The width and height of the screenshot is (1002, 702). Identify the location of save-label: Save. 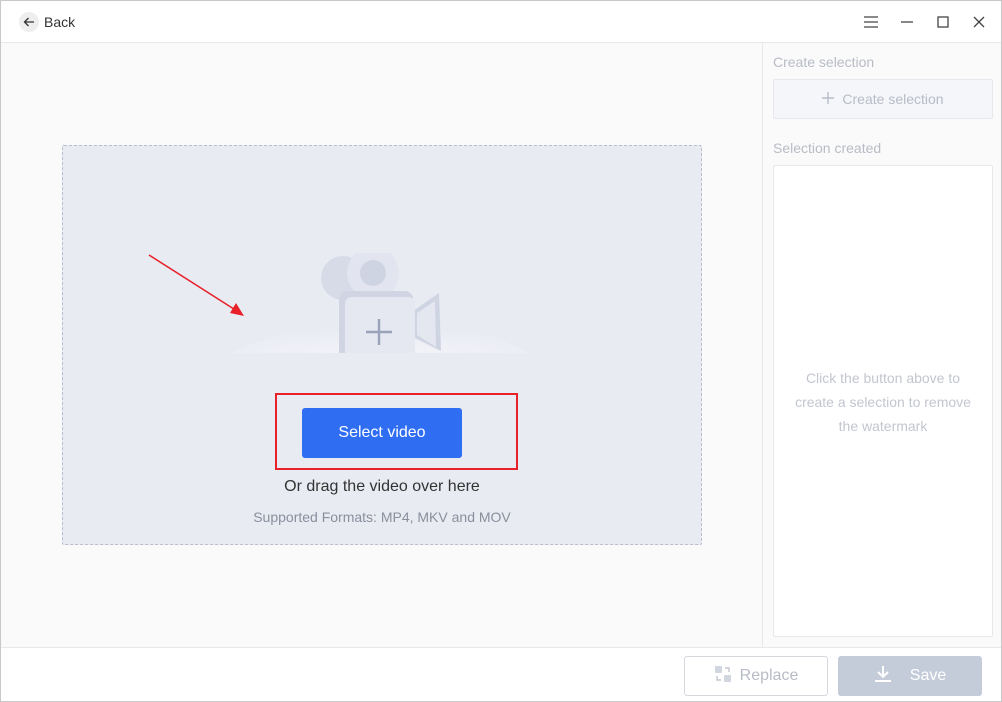
(928, 675).